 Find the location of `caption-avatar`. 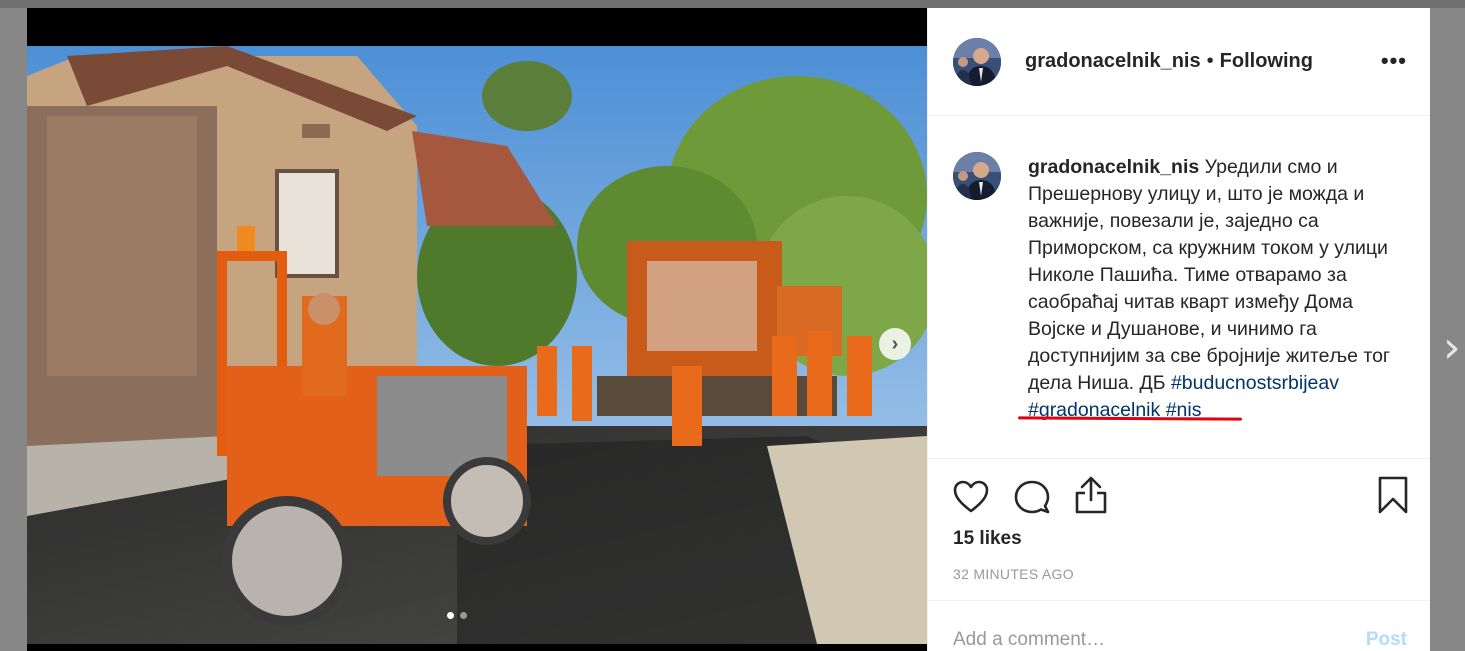

caption-avatar is located at coordinates (977, 176).